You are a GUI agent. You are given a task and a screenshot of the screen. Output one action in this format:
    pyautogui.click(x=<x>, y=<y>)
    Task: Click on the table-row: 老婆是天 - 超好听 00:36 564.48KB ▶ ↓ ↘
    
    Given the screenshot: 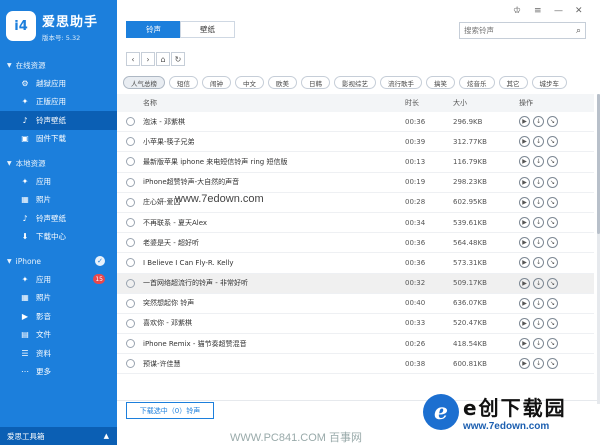 What is the action you would take?
    pyautogui.click(x=355, y=243)
    